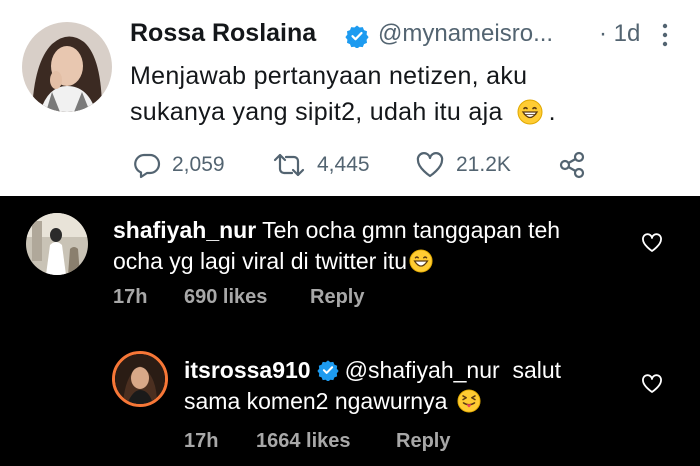 The height and width of the screenshot is (466, 700). I want to click on comment-1-line2: ocha yg lagi viral di twitter itu, so click(273, 263).